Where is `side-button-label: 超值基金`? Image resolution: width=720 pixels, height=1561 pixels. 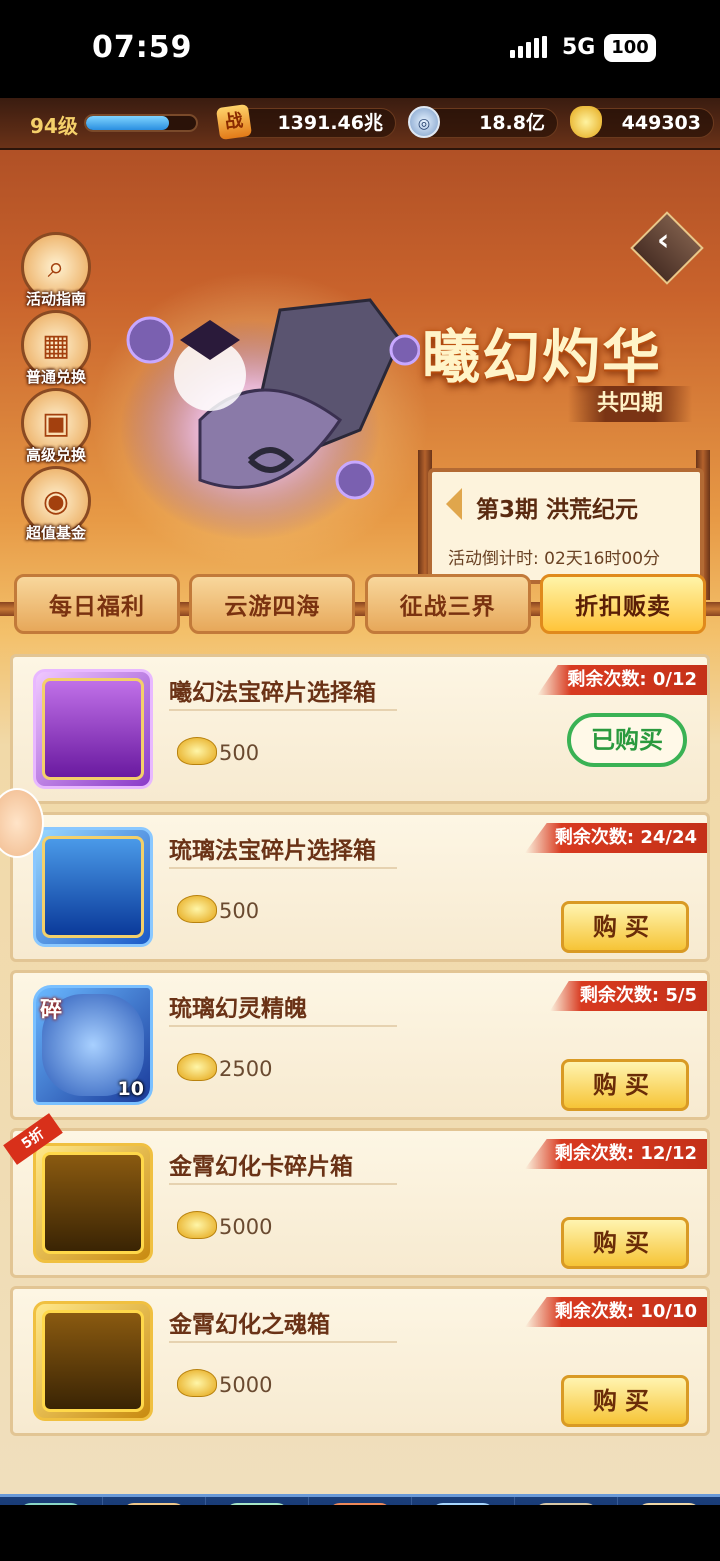
side-button-label: 超值基金 is located at coordinates (55, 533).